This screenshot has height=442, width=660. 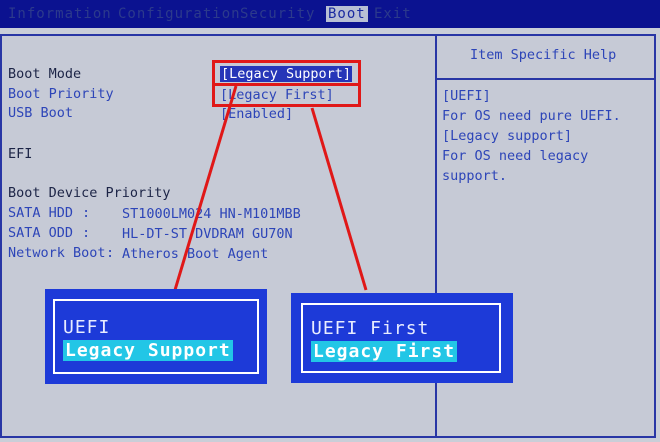 I want to click on menu-information: Information, so click(x=60, y=14).